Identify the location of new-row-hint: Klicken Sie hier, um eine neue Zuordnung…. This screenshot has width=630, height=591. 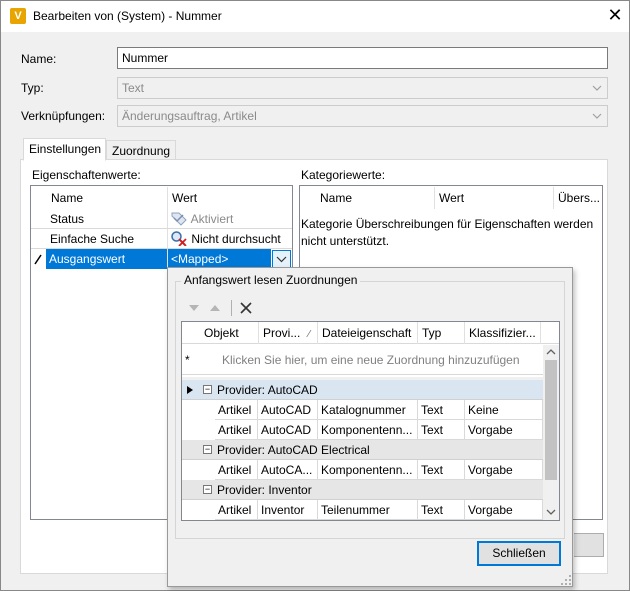
(371, 360).